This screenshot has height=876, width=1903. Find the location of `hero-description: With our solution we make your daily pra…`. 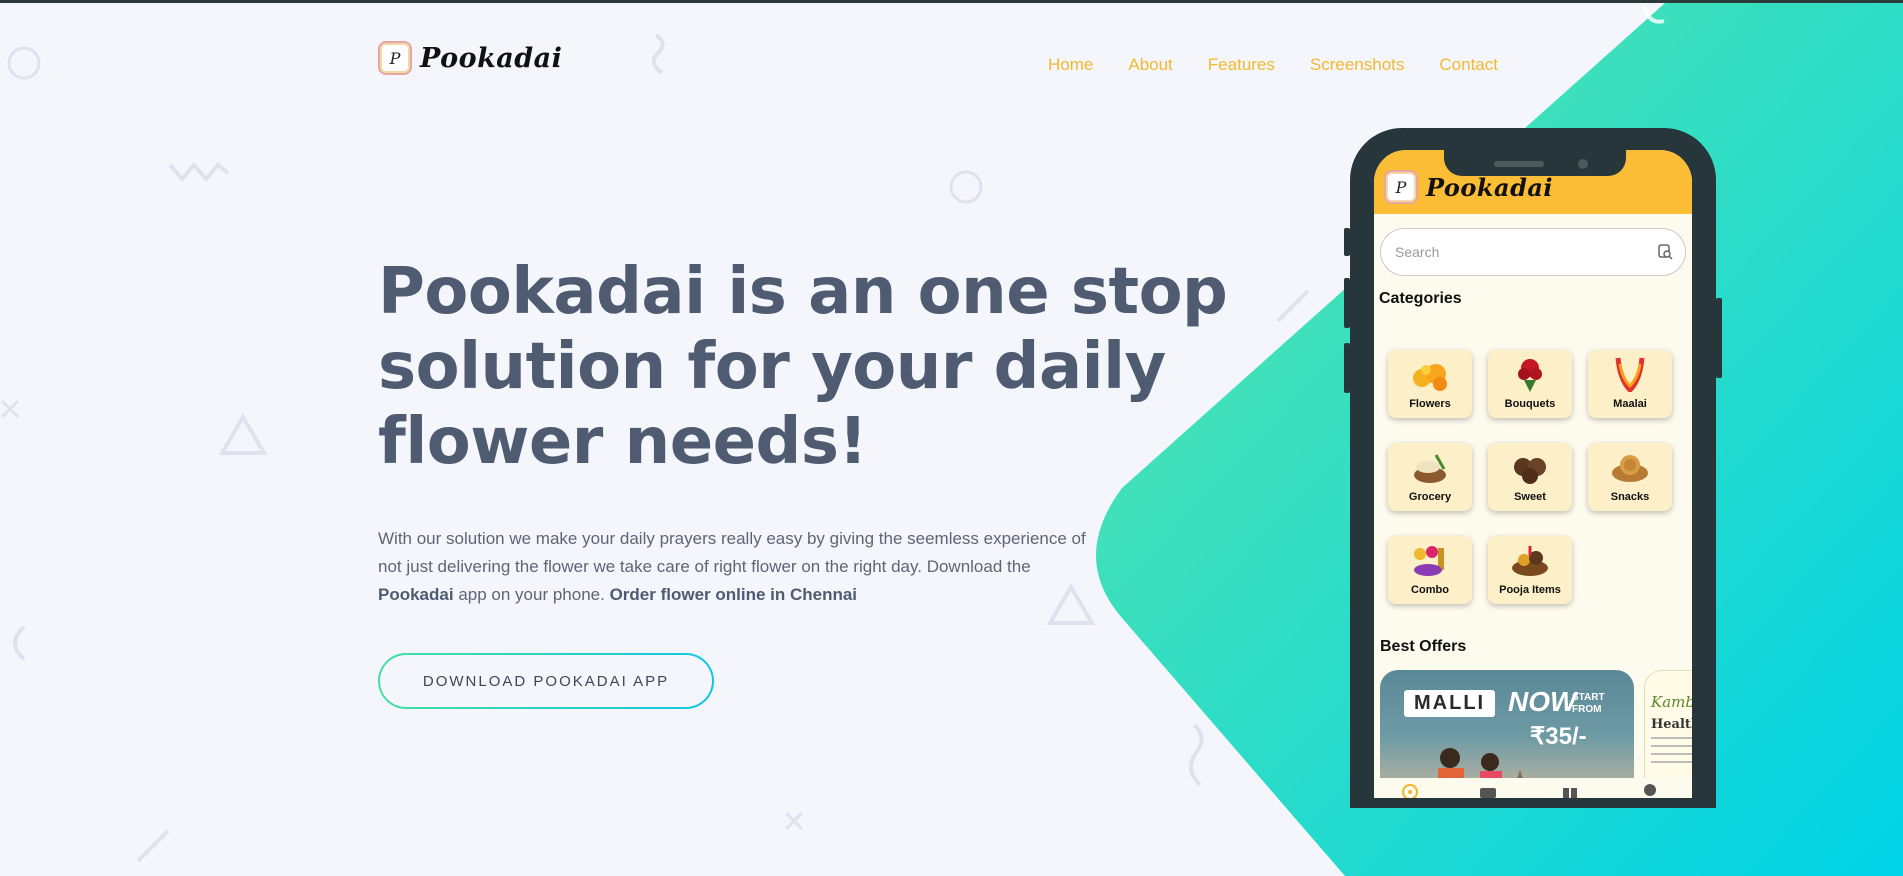

hero-description: With our solution we make your daily pra… is located at coordinates (738, 567).